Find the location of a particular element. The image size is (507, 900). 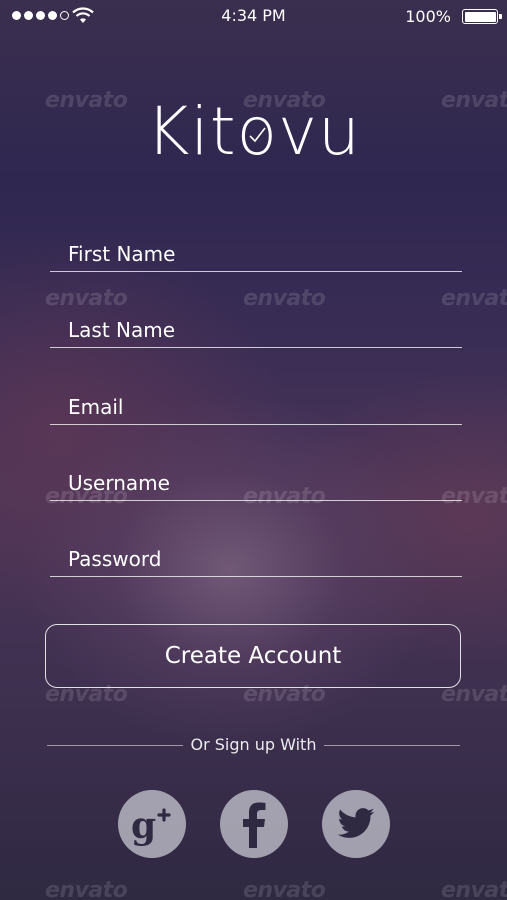

divider-line-right is located at coordinates (392, 745).